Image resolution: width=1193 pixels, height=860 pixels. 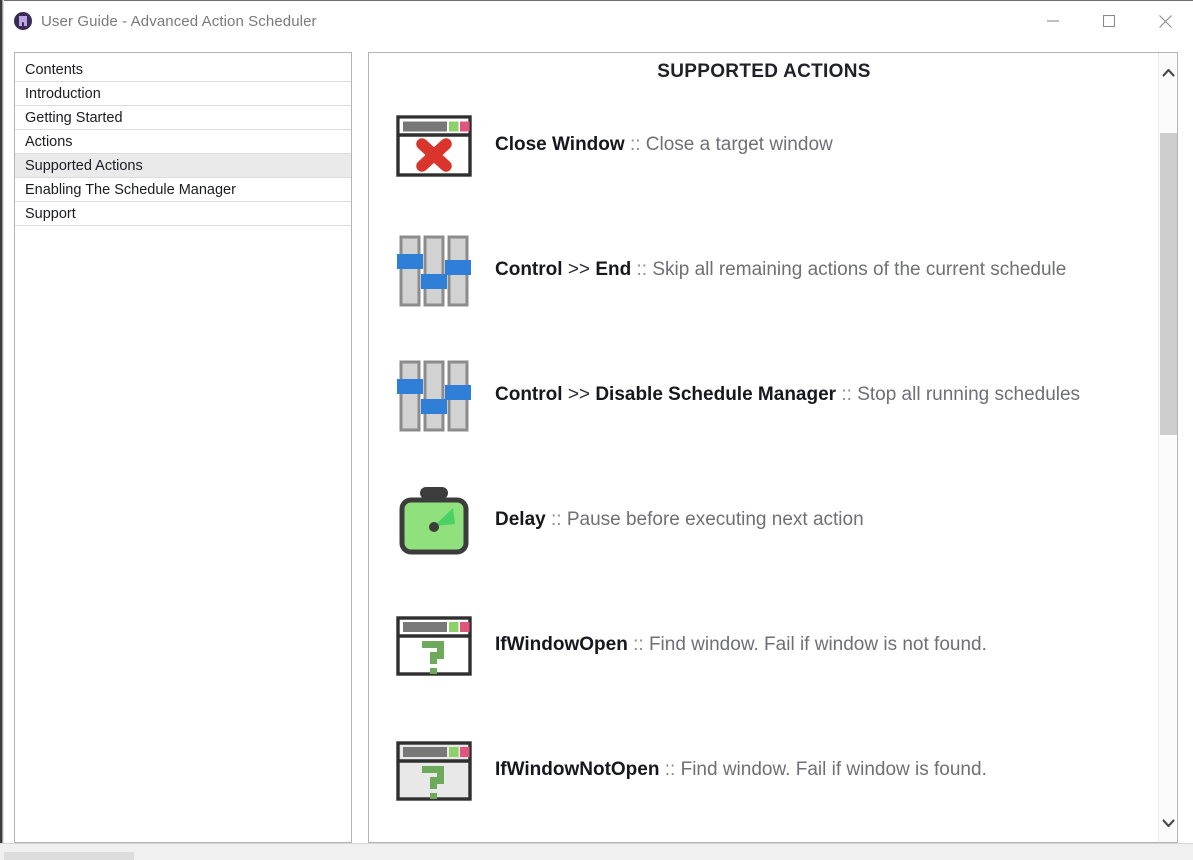 I want to click on sidebar-item-actions: Actions, so click(x=183, y=142).